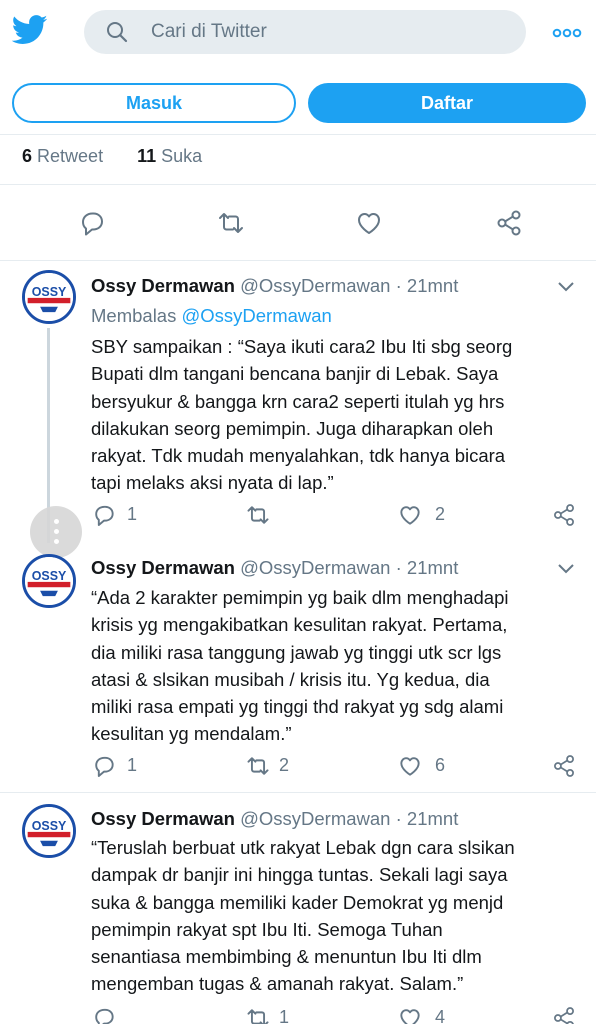 The height and width of the screenshot is (1024, 596). What do you see at coordinates (440, 1015) in the screenshot?
I see `like-count: 4` at bounding box center [440, 1015].